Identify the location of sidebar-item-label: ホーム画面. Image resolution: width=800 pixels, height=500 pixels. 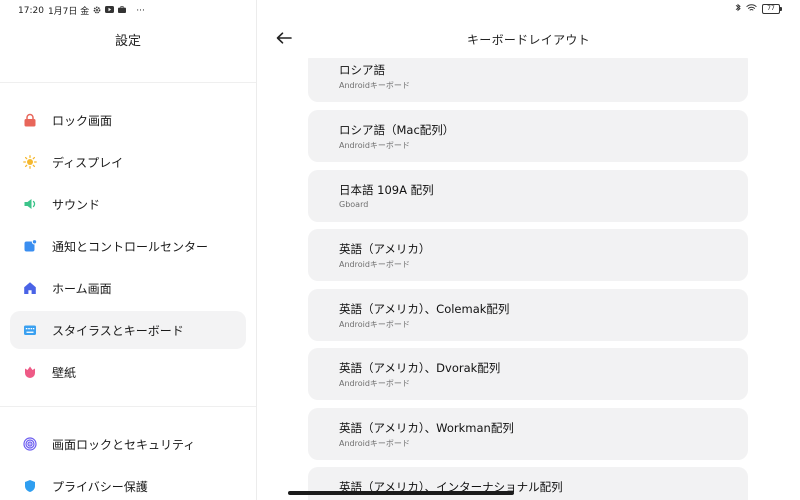
(82, 288).